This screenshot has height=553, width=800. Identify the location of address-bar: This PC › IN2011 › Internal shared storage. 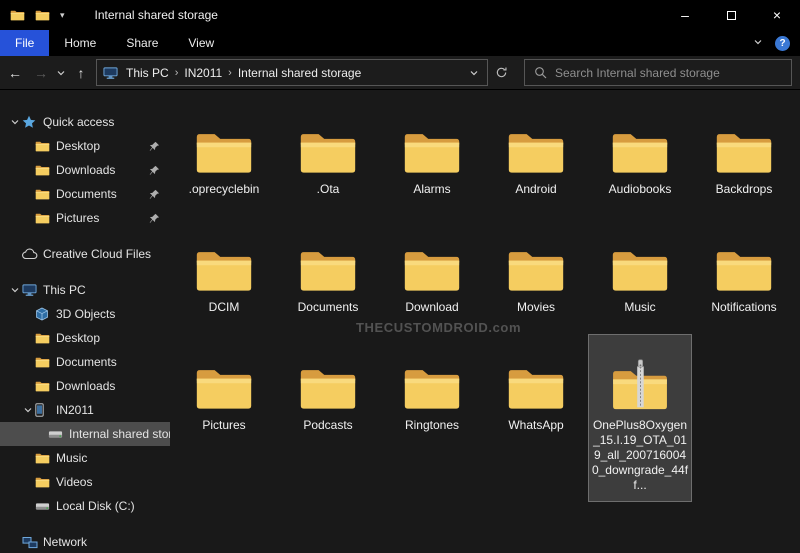
(292, 72).